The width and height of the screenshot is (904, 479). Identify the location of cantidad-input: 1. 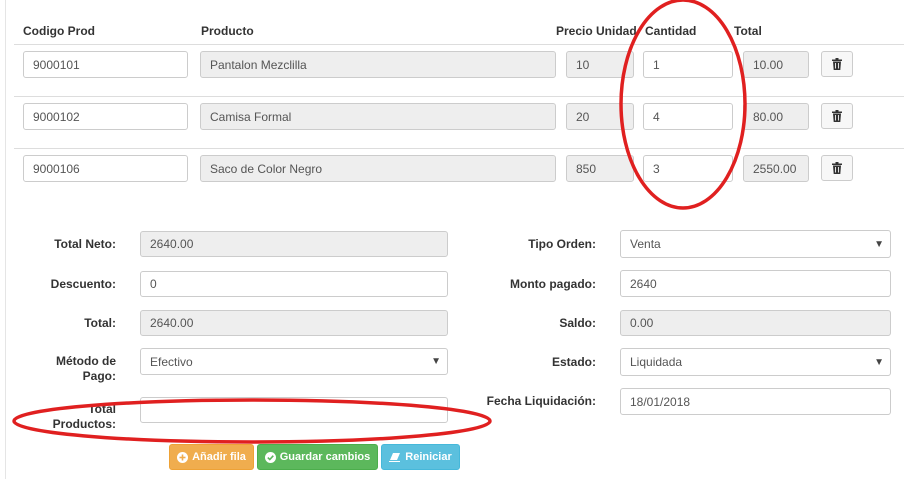
(688, 64).